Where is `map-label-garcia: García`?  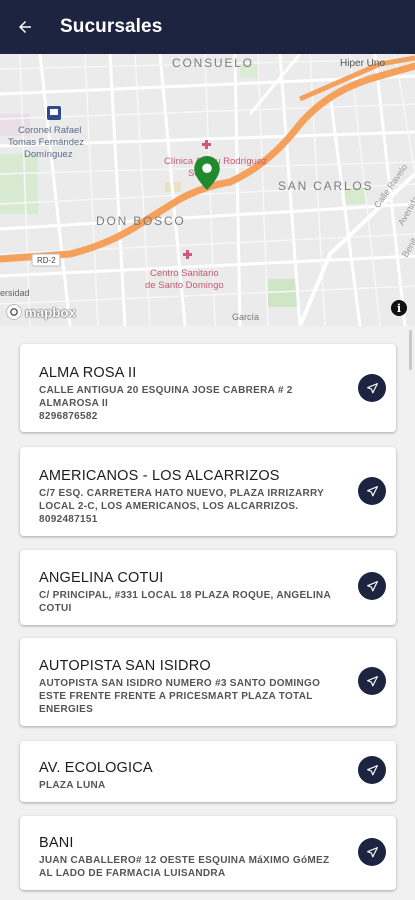
map-label-garcia: García is located at coordinates (246, 317).